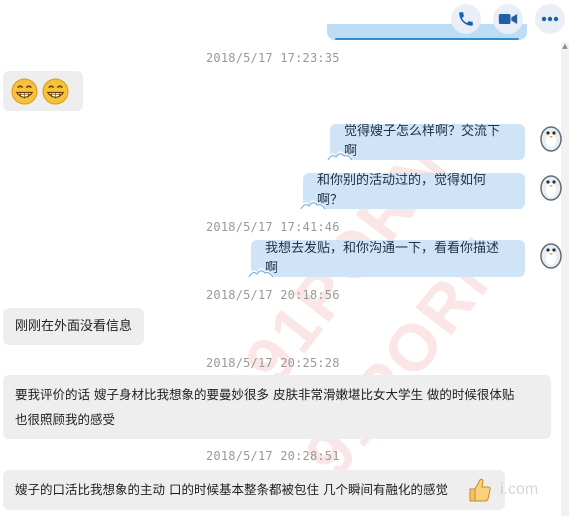 The height and width of the screenshot is (516, 569). Describe the element at coordinates (284, 21) in the screenshot. I see `chat-toolbar` at that location.